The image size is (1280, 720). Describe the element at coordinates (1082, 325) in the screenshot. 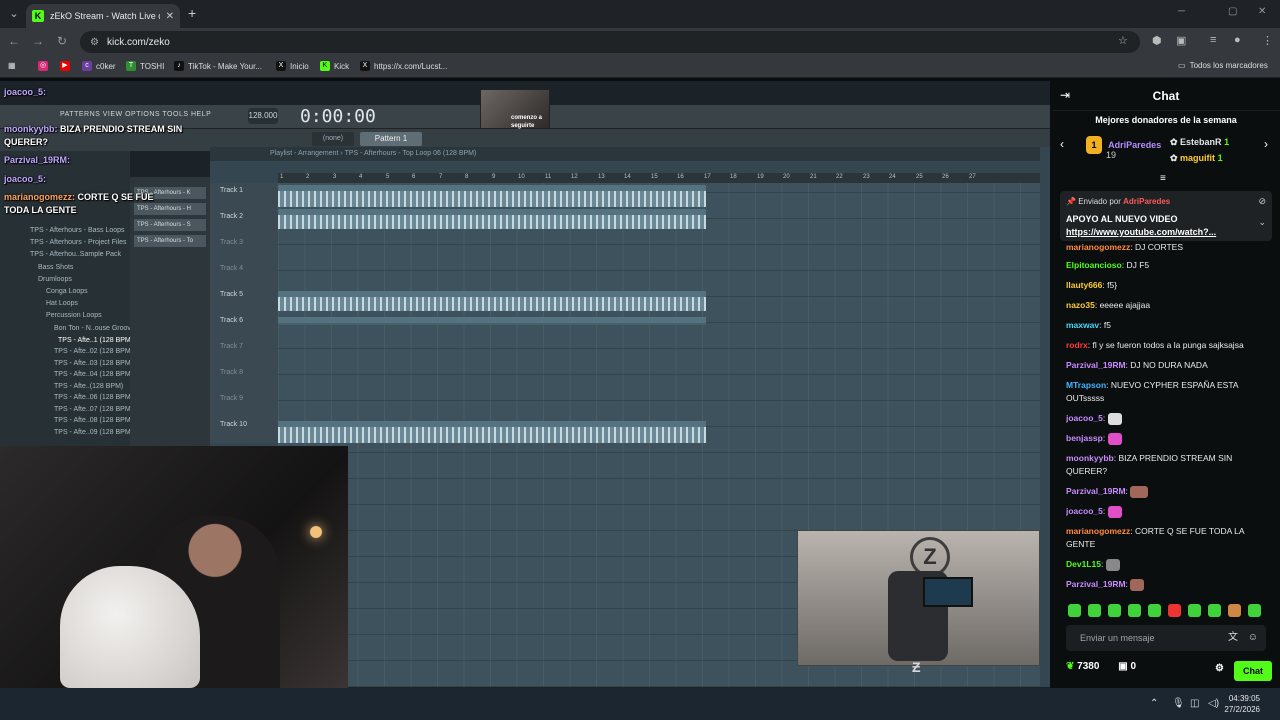

I see `chat-username: maxwav` at that location.